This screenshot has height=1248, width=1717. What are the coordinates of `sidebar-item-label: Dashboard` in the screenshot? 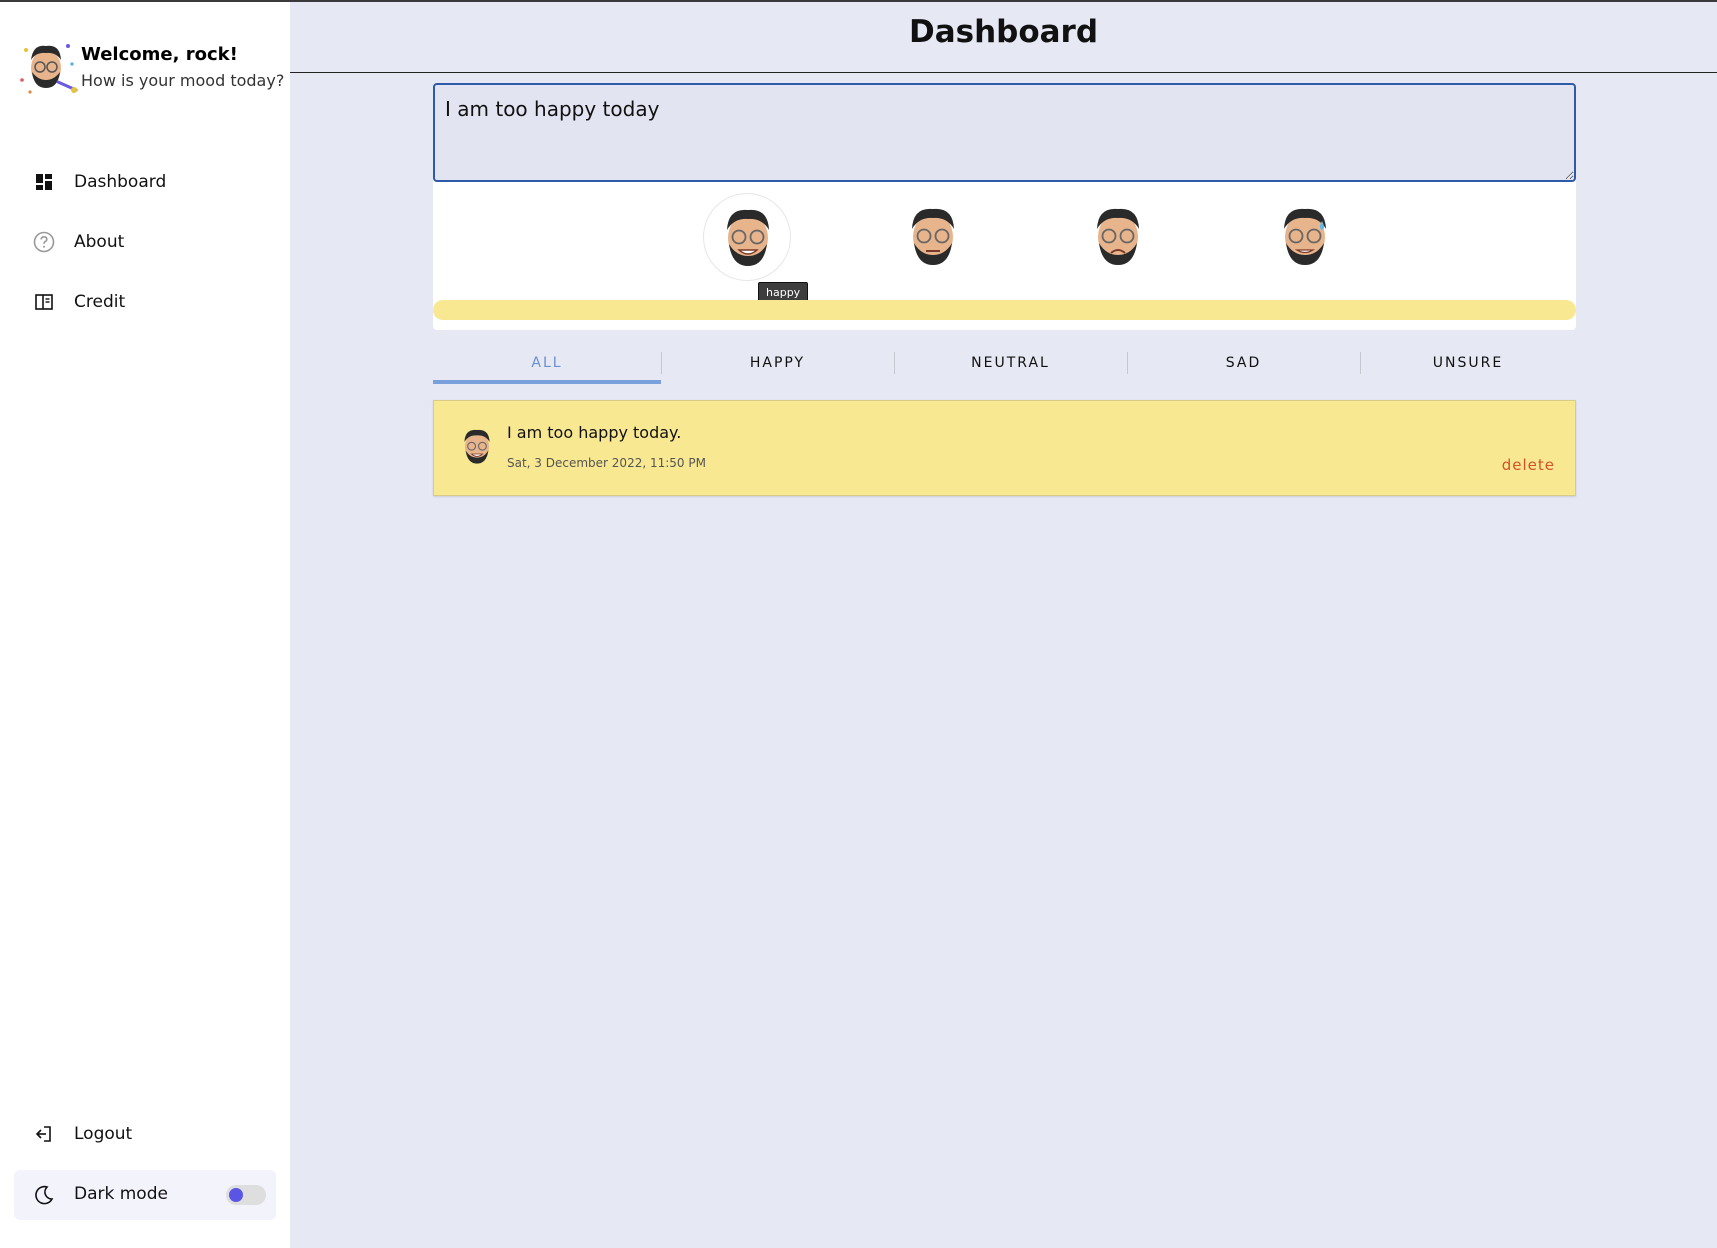 It's located at (120, 182).